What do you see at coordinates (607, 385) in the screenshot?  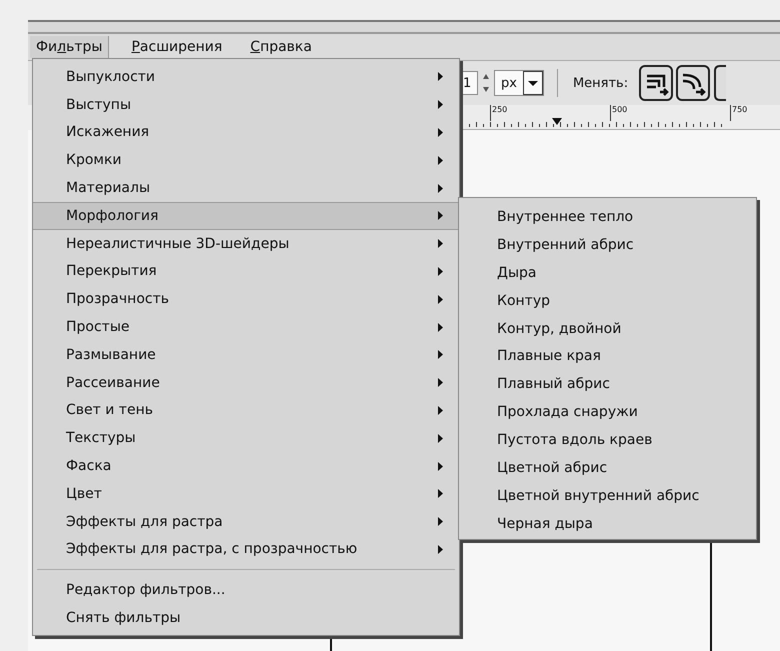 I see `menu-item: Плавный абрис` at bounding box center [607, 385].